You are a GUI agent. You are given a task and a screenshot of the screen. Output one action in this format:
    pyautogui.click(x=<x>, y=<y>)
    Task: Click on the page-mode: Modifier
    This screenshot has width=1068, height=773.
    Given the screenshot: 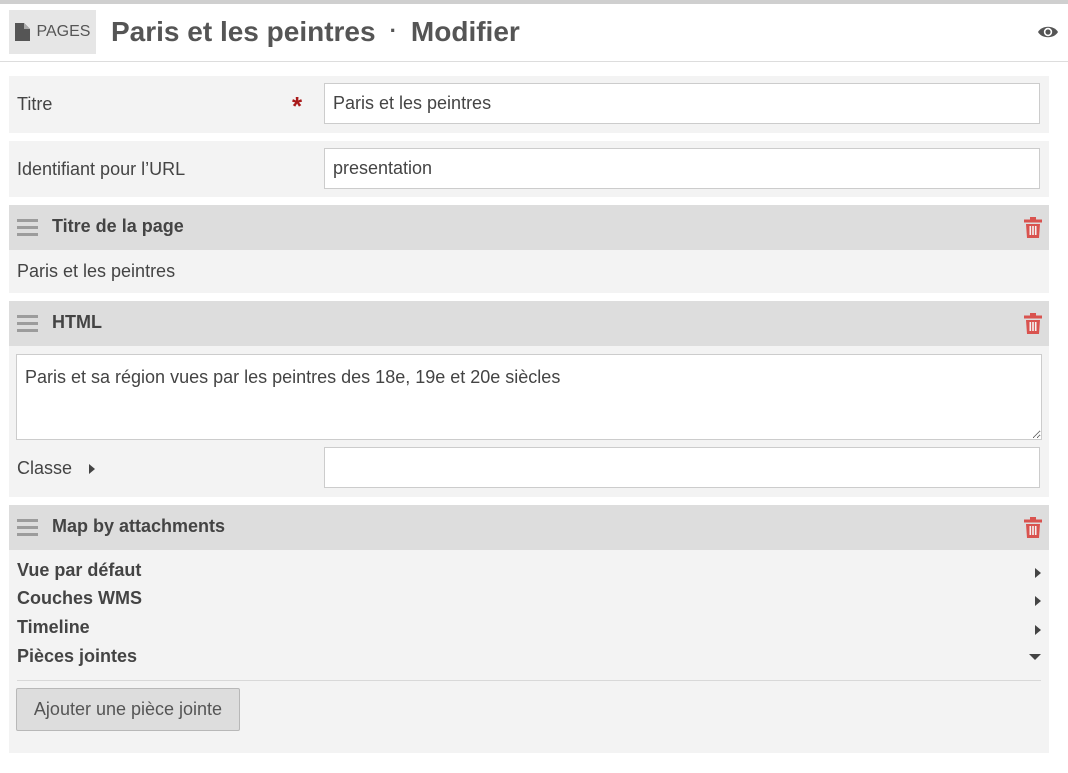 What is the action you would take?
    pyautogui.click(x=465, y=31)
    